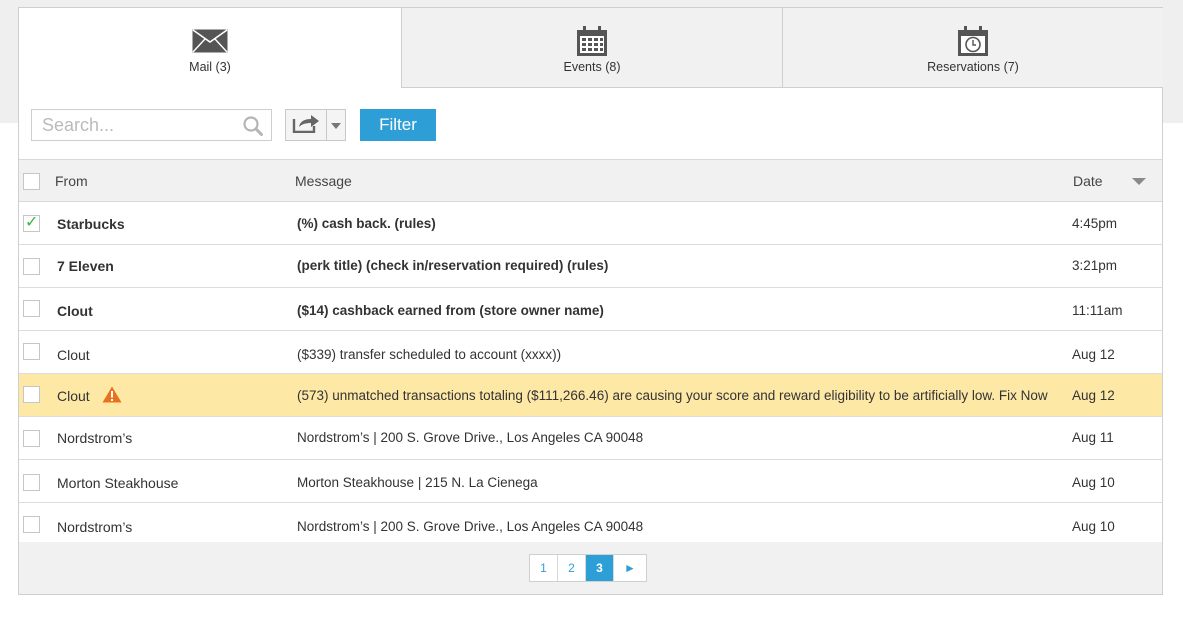 Image resolution: width=1183 pixels, height=625 pixels. Describe the element at coordinates (544, 568) in the screenshot. I see `page-1-button: 1` at that location.